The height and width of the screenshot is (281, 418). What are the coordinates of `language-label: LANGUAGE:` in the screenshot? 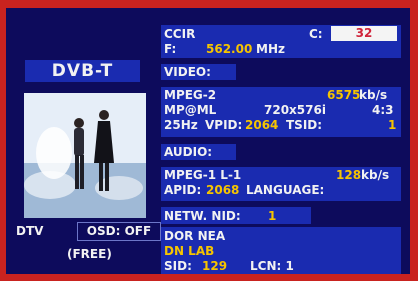 It's located at (285, 190).